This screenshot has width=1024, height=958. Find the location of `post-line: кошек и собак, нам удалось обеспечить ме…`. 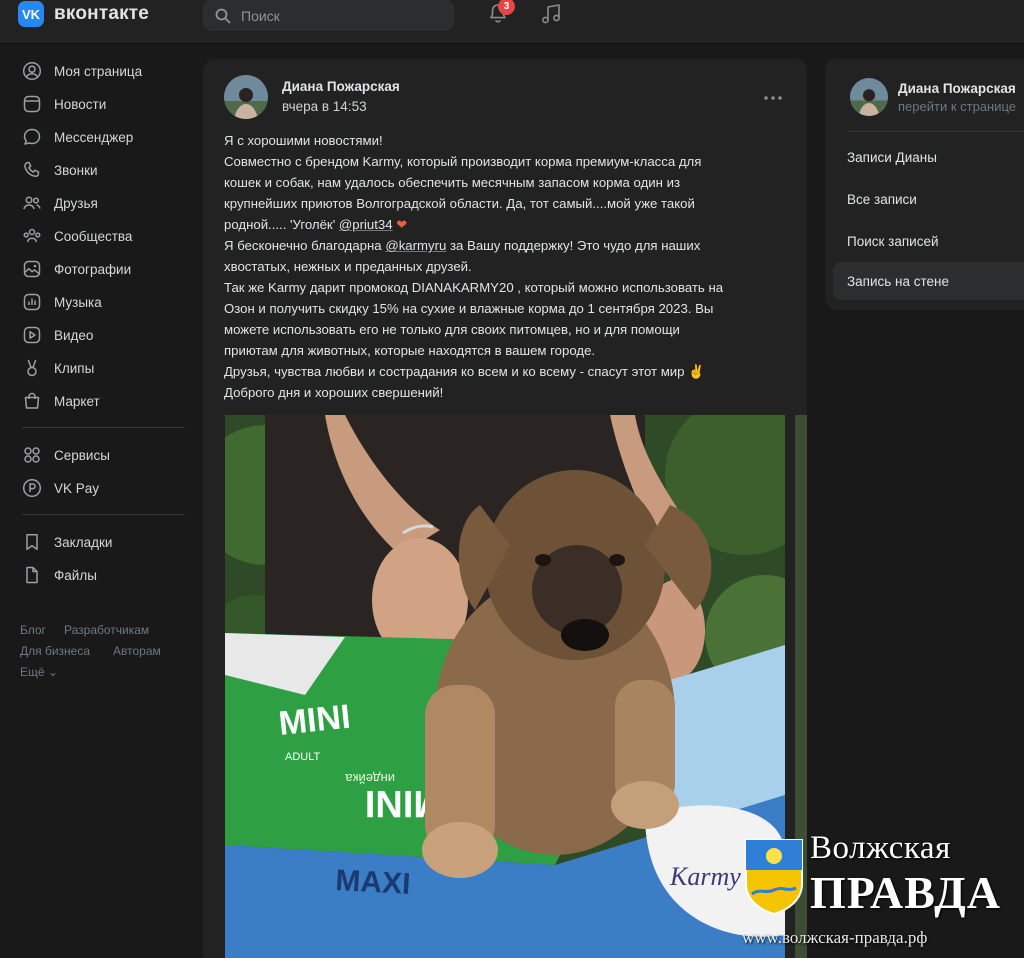

post-line: кошек и собак, нам удалось обеспечить ме… is located at coordinates (452, 182).